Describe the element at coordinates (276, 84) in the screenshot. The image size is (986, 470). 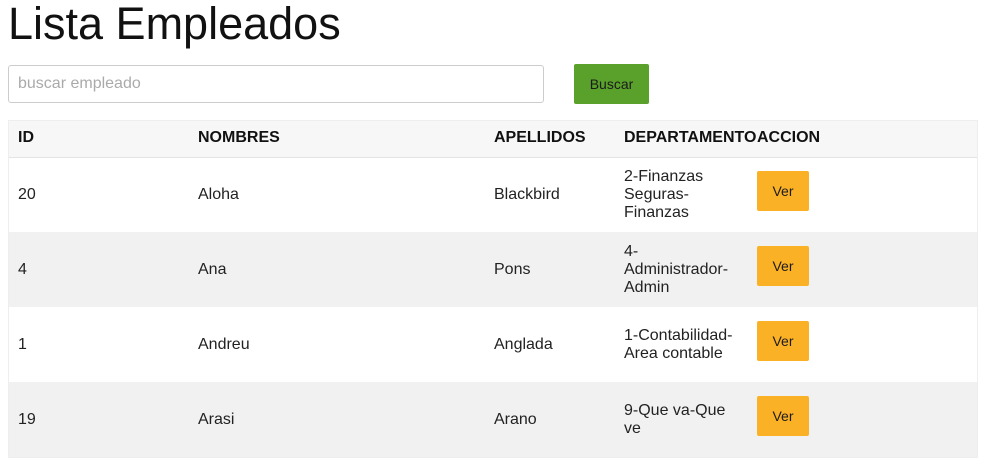
I see `search-input` at that location.